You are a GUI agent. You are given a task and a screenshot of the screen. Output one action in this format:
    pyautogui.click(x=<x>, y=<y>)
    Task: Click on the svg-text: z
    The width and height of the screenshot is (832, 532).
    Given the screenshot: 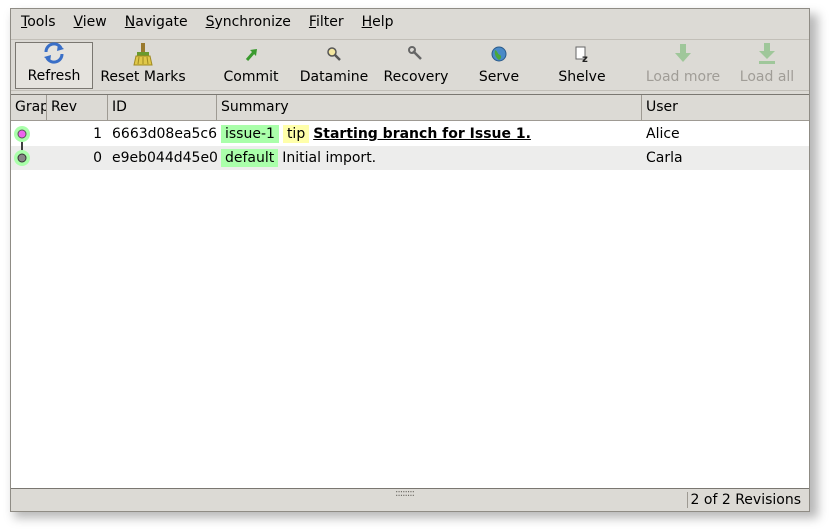 What is the action you would take?
    pyautogui.click(x=585, y=59)
    